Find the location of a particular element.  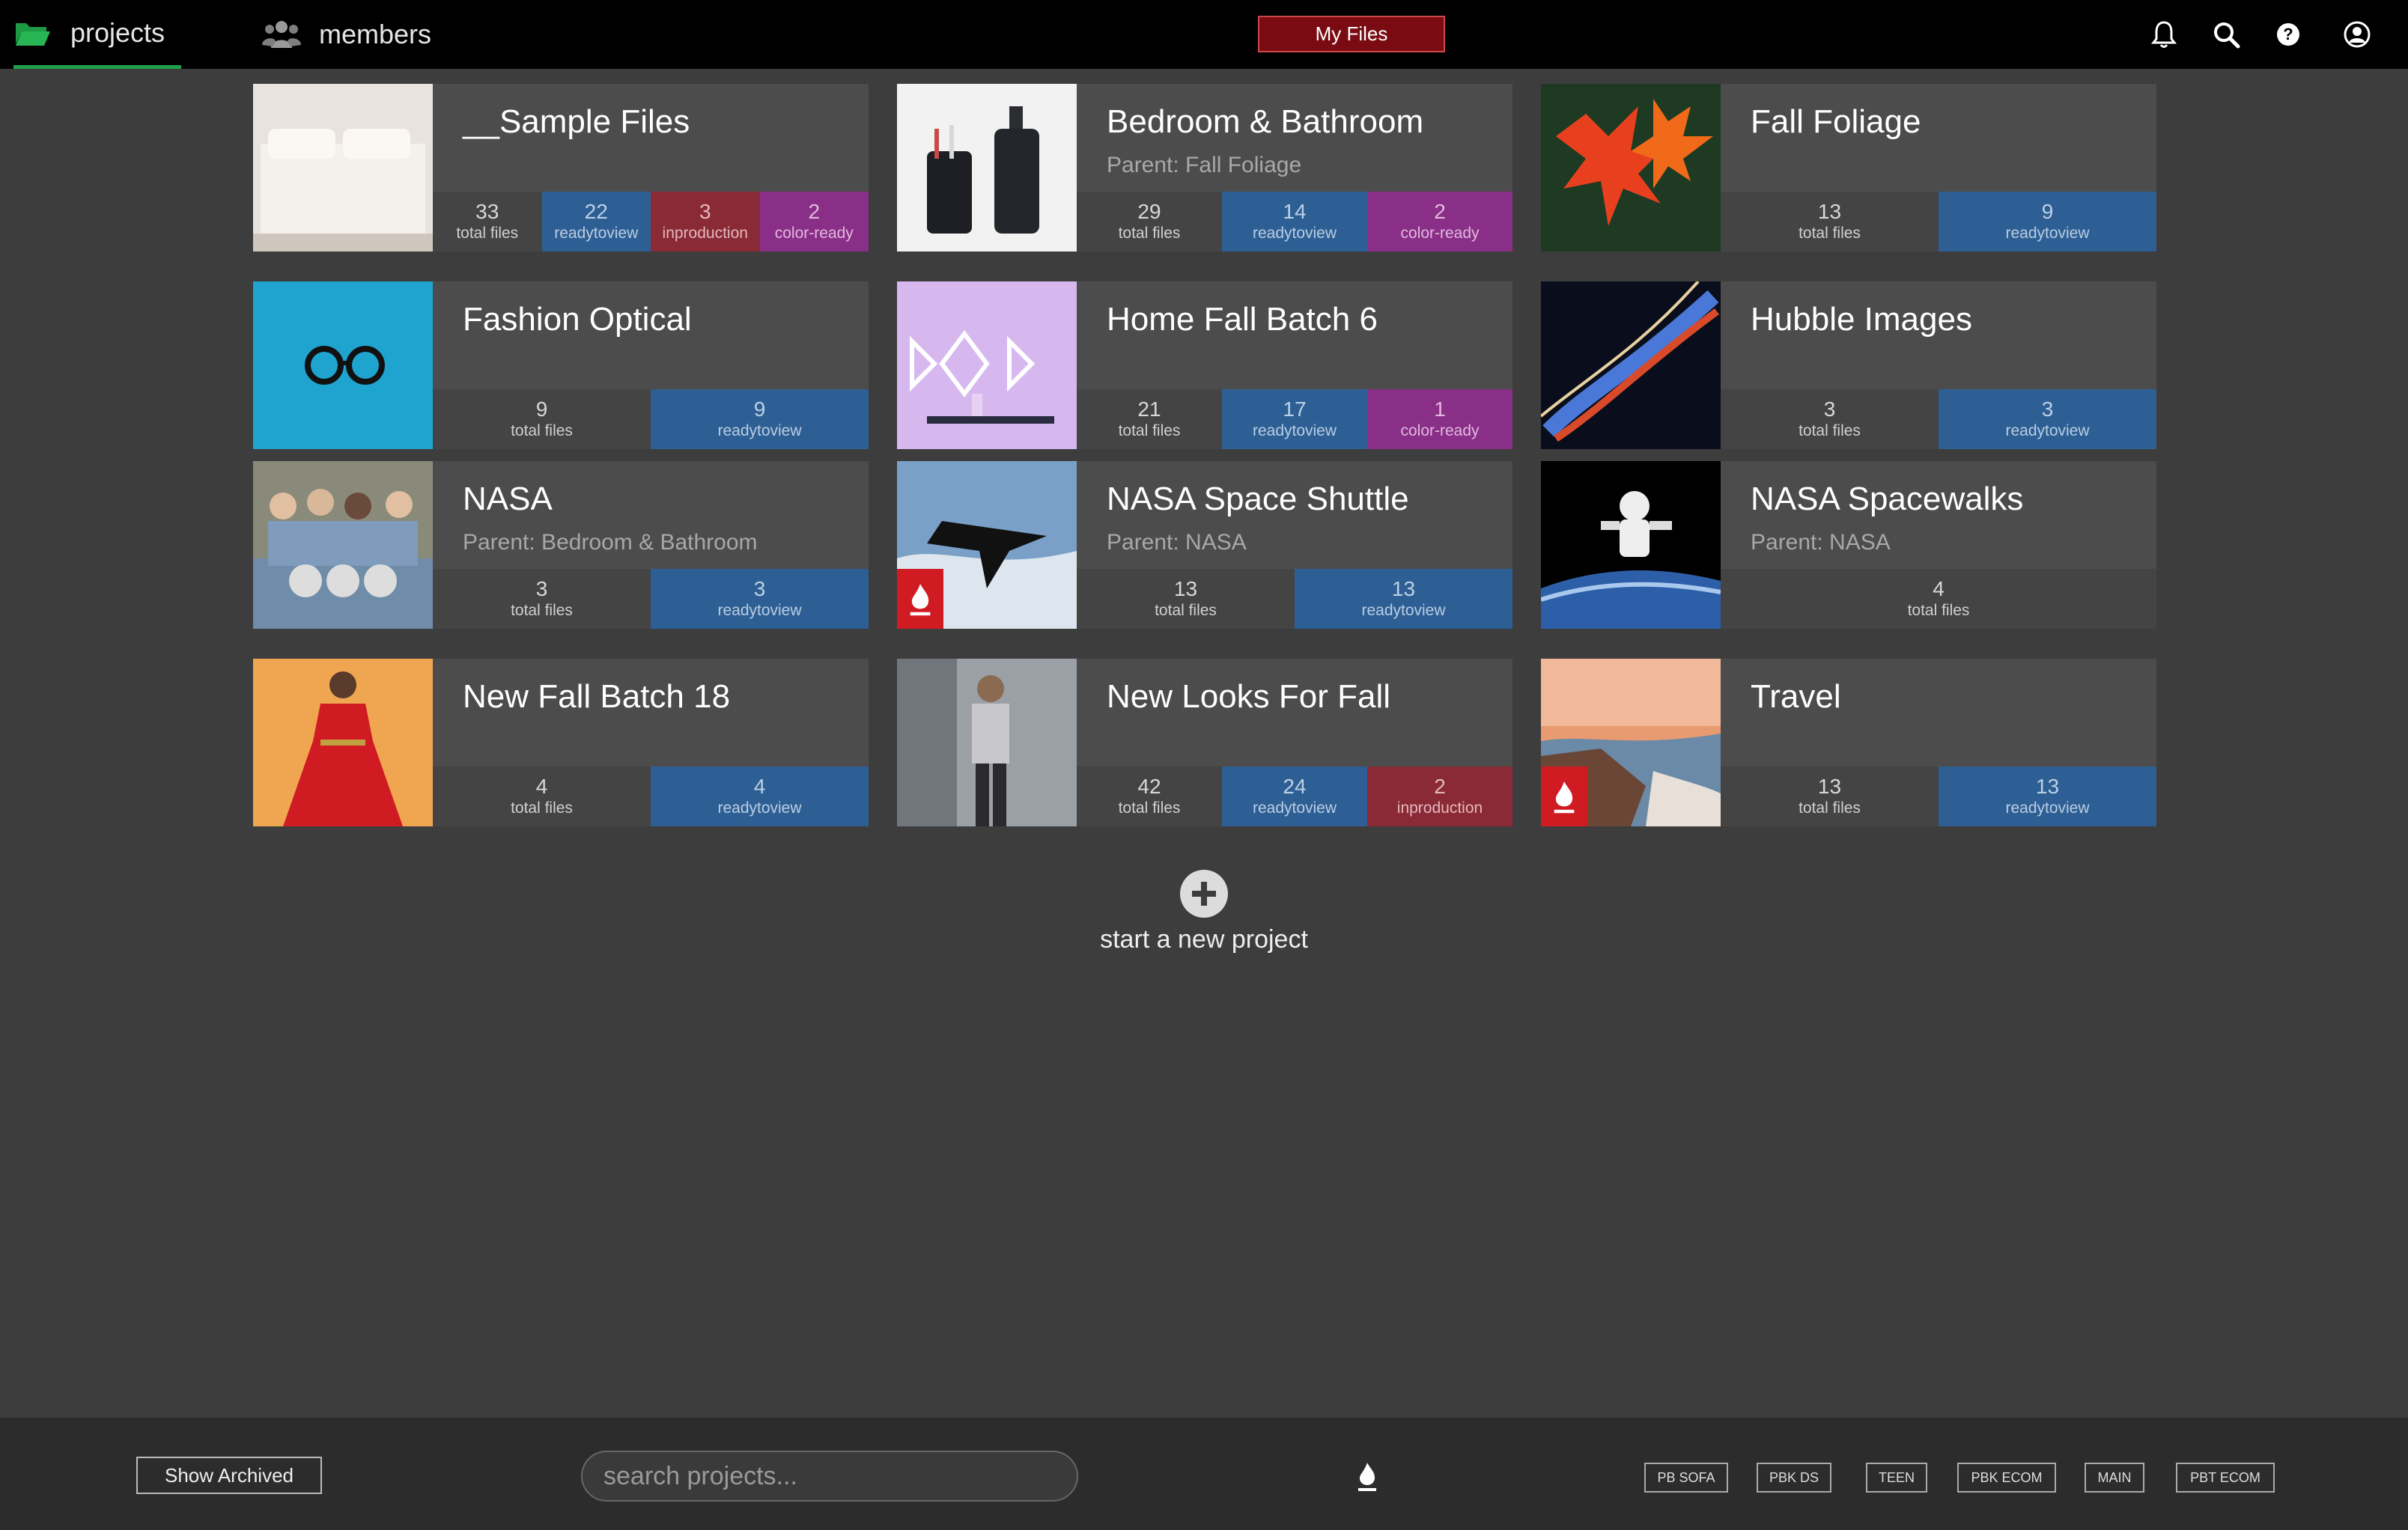

stat-inproduction: 2 inproduction is located at coordinates (1439, 796).